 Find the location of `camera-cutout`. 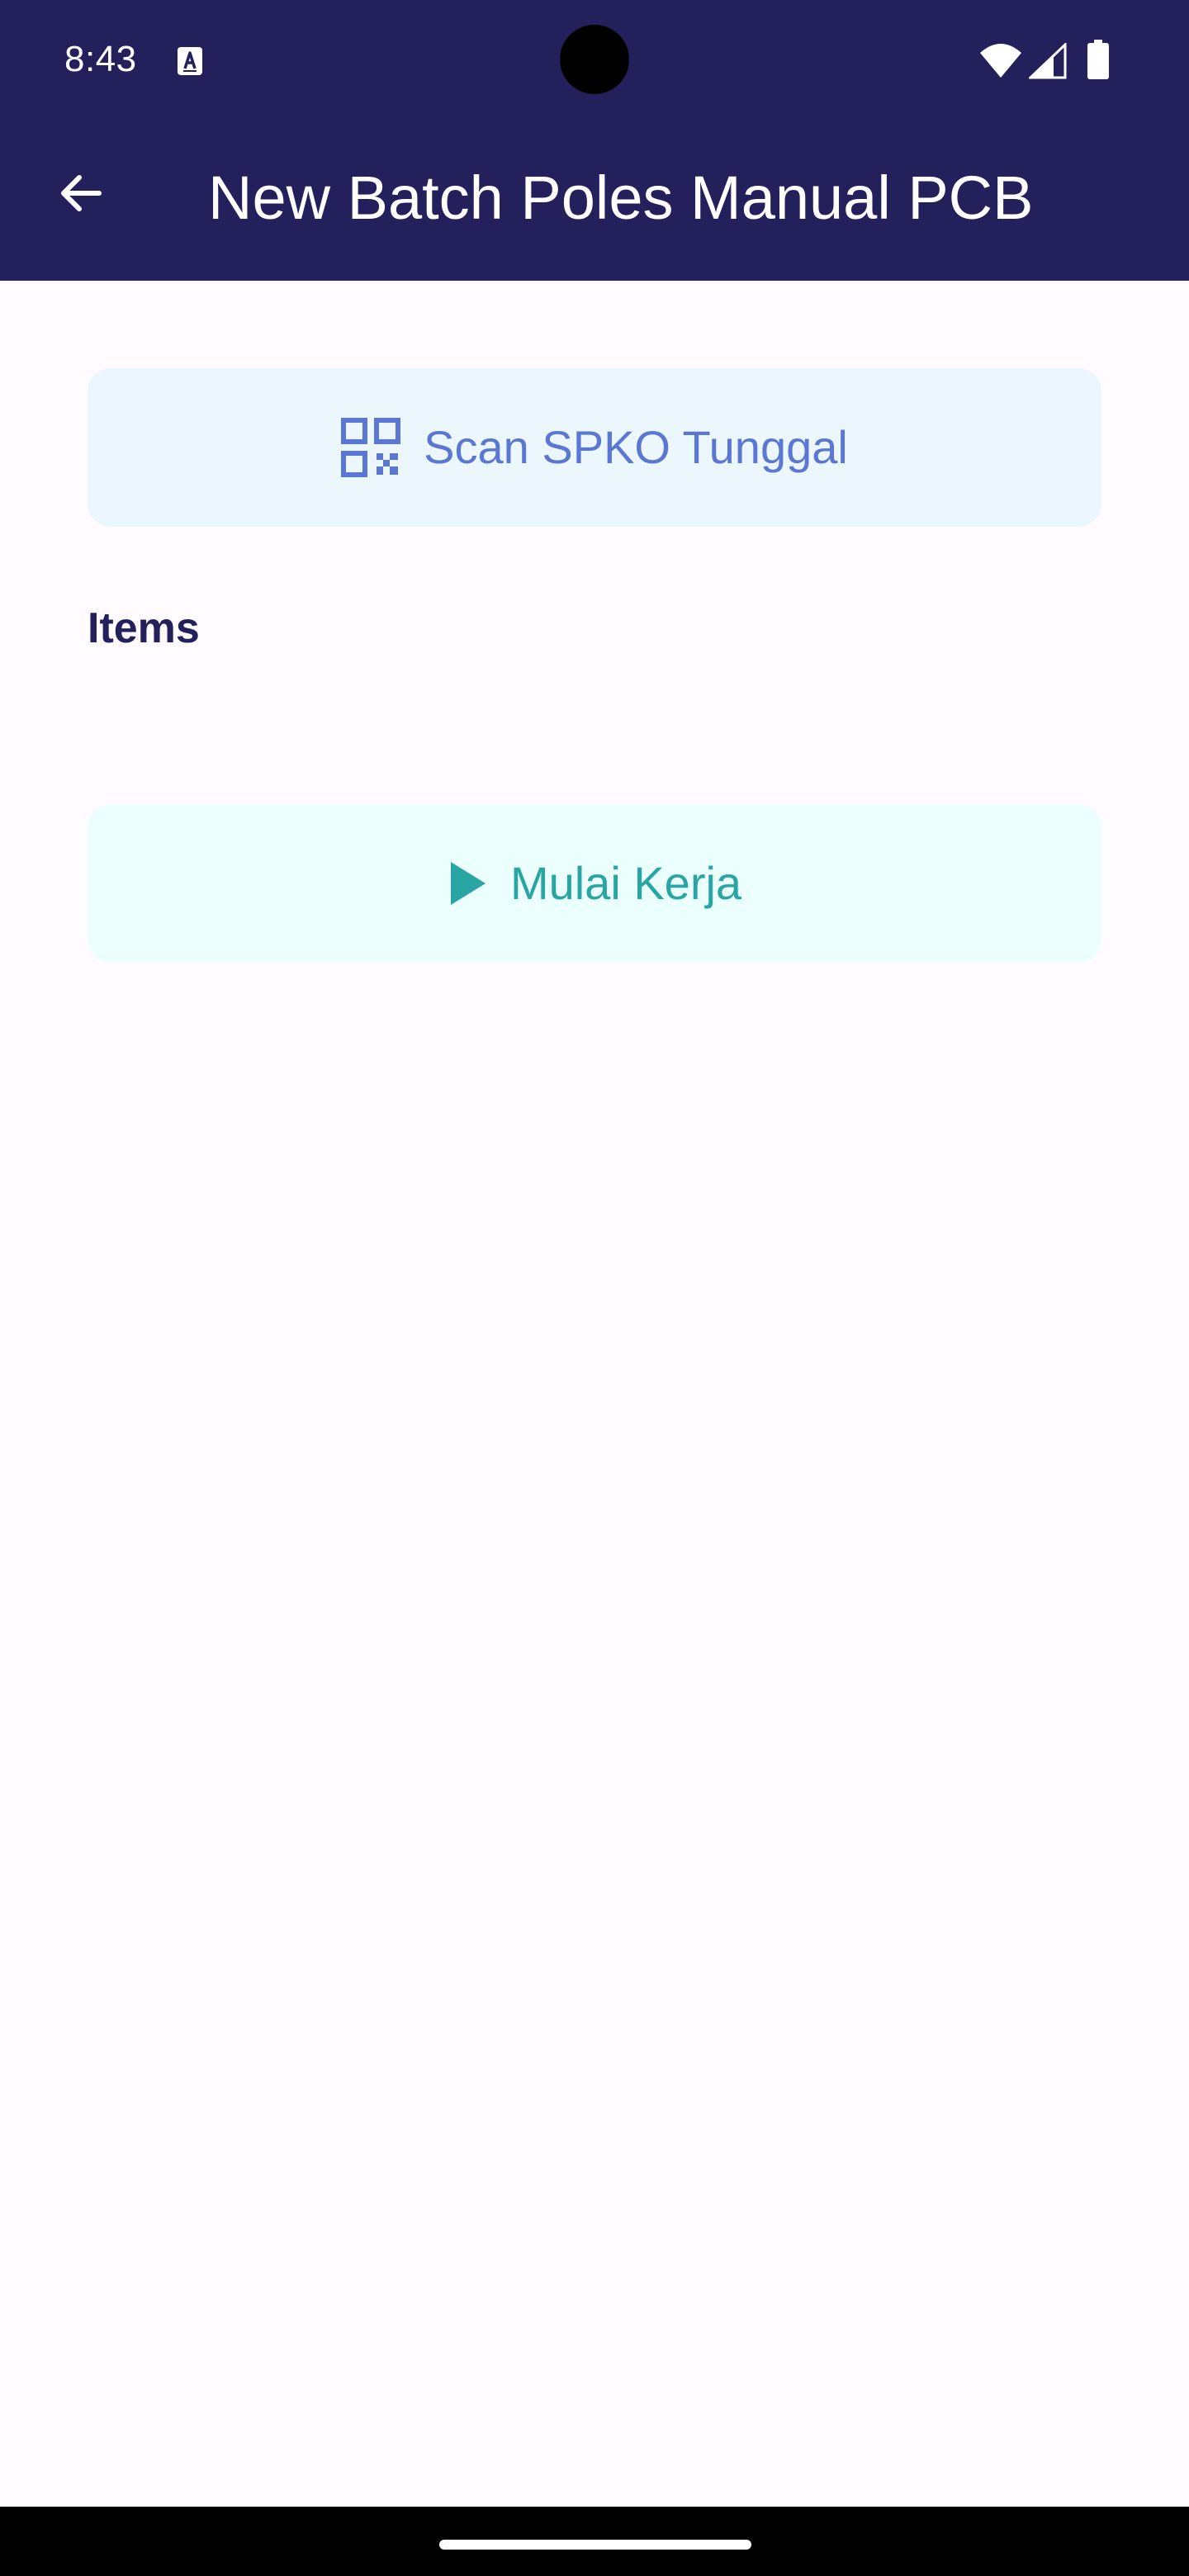

camera-cutout is located at coordinates (594, 59).